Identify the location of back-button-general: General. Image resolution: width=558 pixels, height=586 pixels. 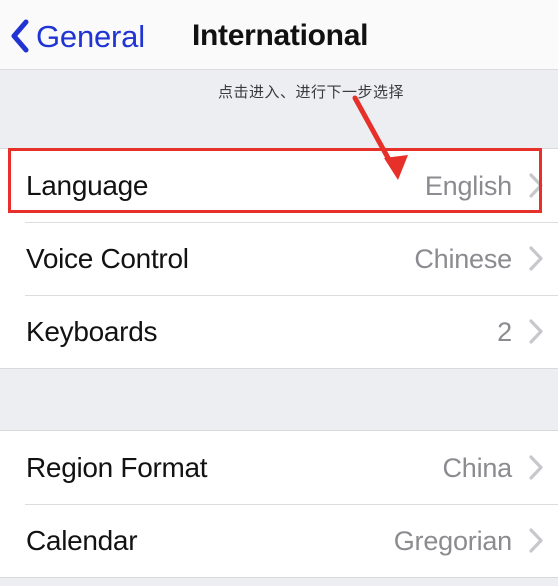
(77, 36).